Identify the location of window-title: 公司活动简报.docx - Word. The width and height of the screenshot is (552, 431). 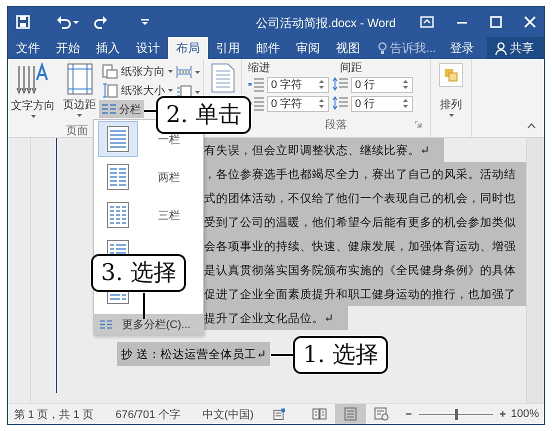
(326, 23).